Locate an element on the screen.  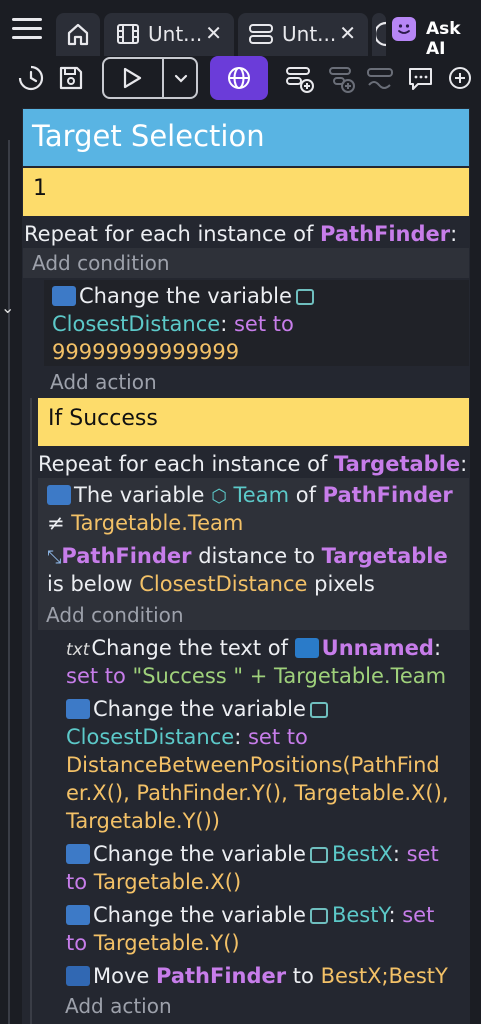
distance-icon: ⤡ is located at coordinates (54, 557).